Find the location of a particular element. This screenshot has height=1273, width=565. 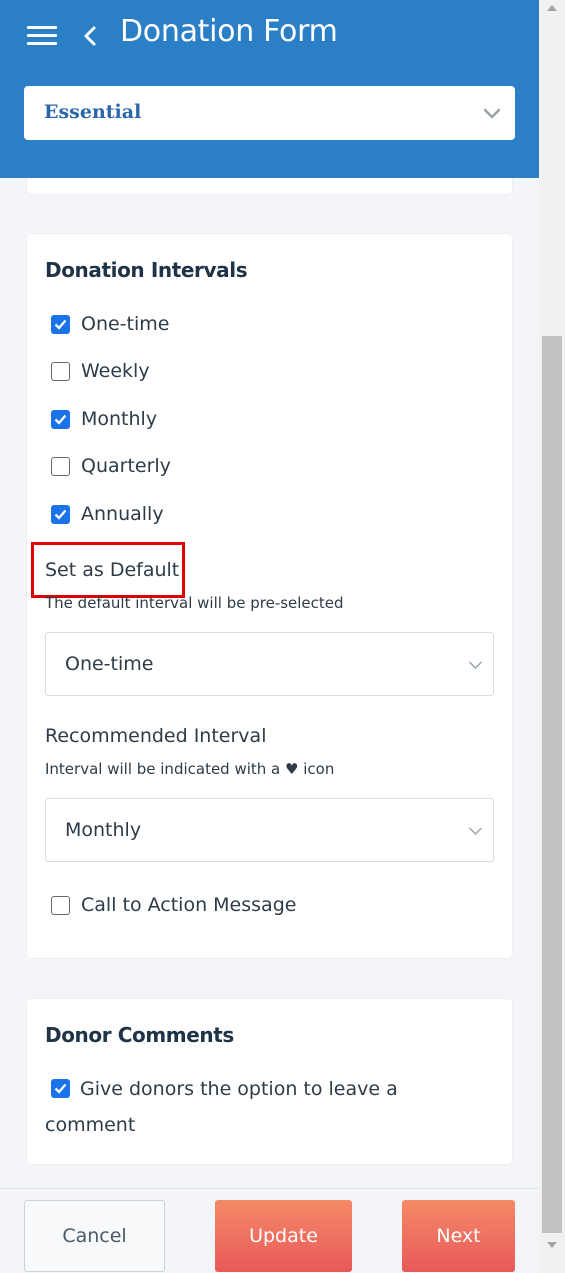

recommended-interval-label: Recommended Interval is located at coordinates (156, 736).